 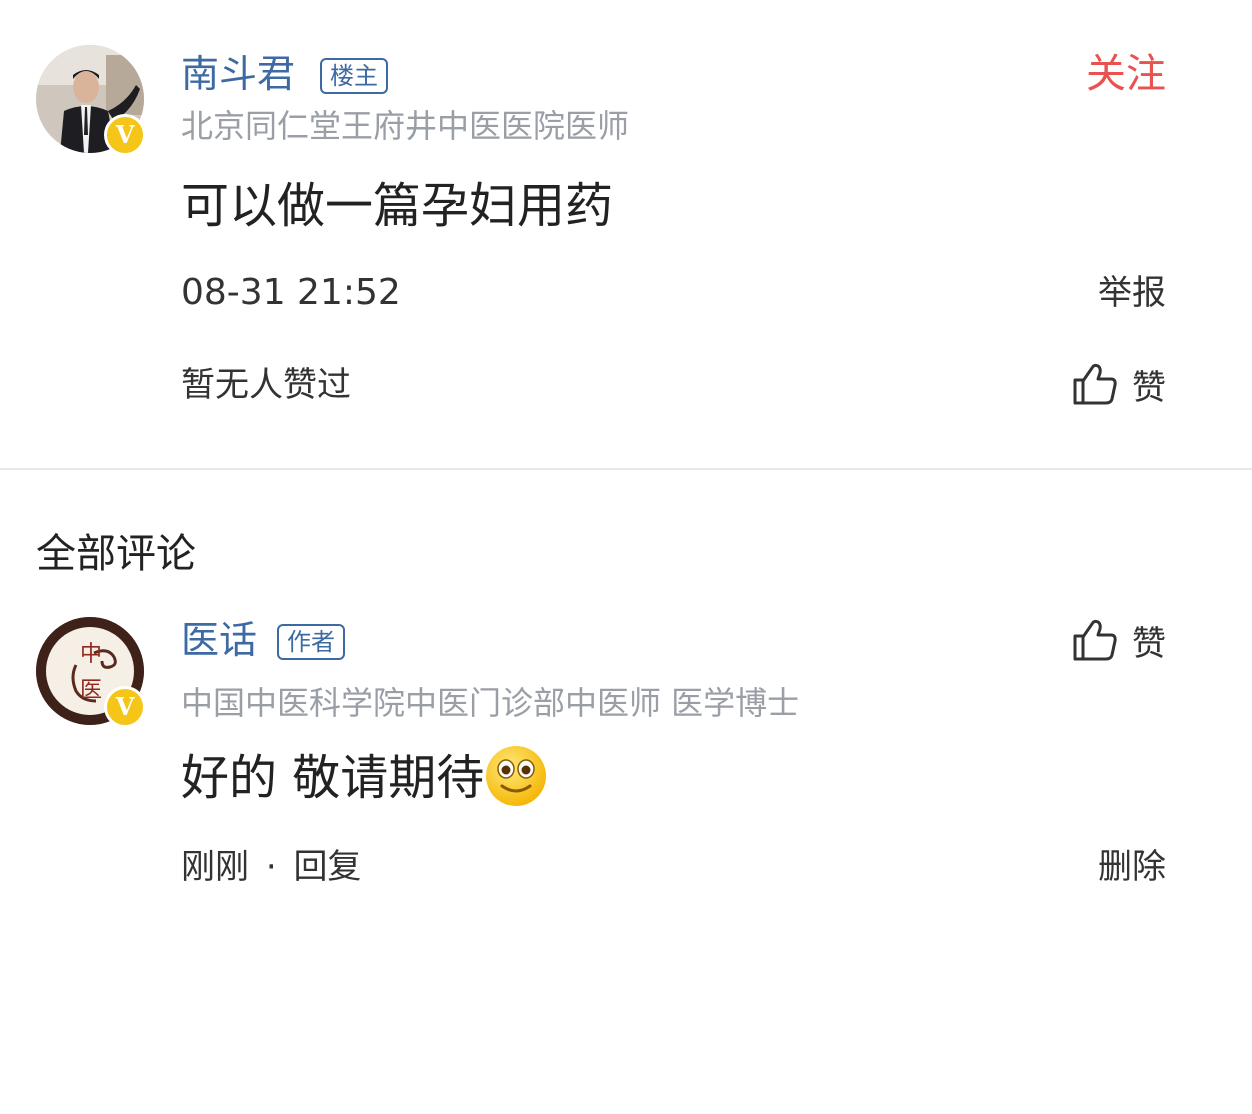 I want to click on avatar-char-top: 中, so click(x=91, y=654).